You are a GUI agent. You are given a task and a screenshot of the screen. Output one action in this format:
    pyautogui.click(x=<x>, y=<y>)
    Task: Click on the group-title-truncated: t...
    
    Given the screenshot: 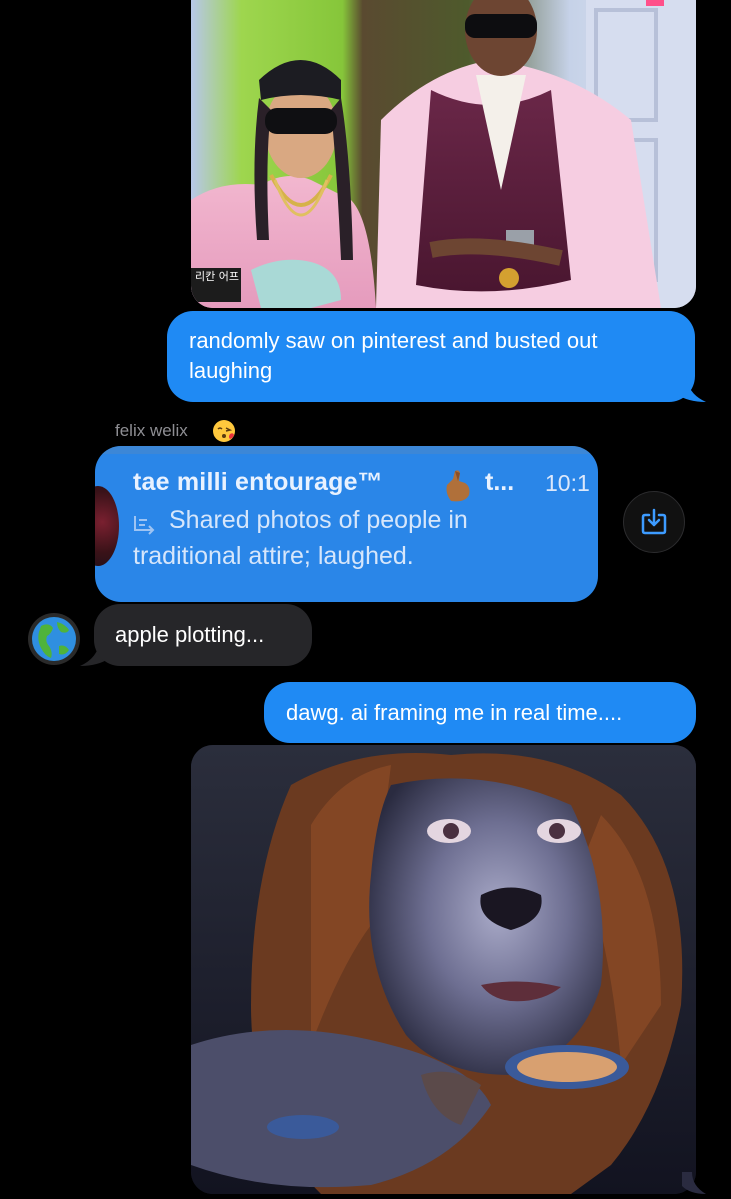 What is the action you would take?
    pyautogui.click(x=500, y=482)
    